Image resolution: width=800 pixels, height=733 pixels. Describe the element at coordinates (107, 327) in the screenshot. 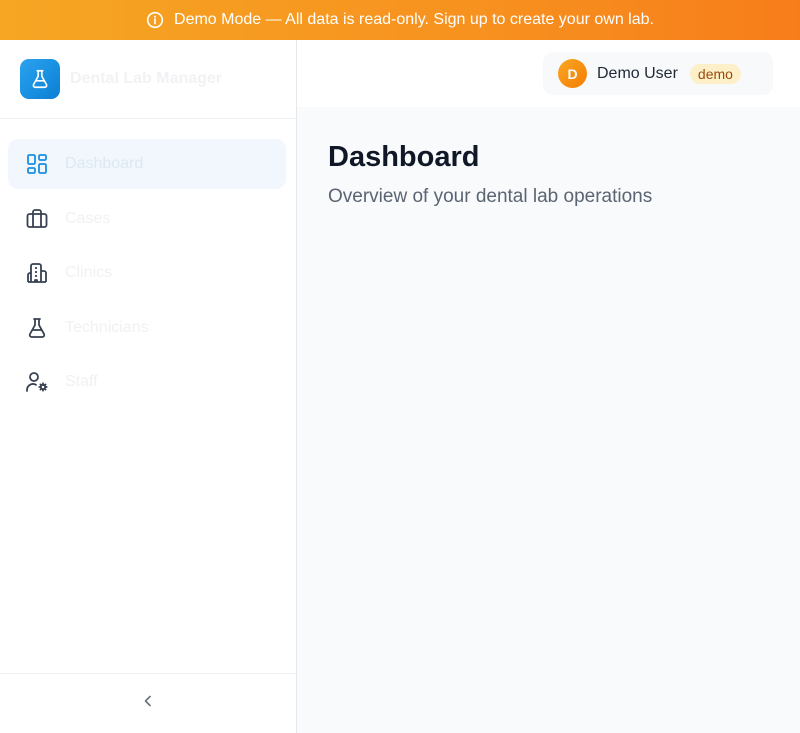

I see `sidebar-item-label: Technicians` at that location.